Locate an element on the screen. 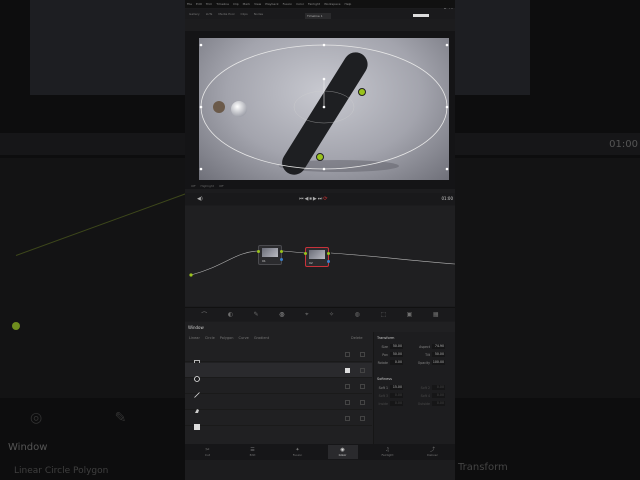 Image resolution: width=640 pixels, height=480 pixels. page-tab-edit: ☰ Edit is located at coordinates (253, 452).